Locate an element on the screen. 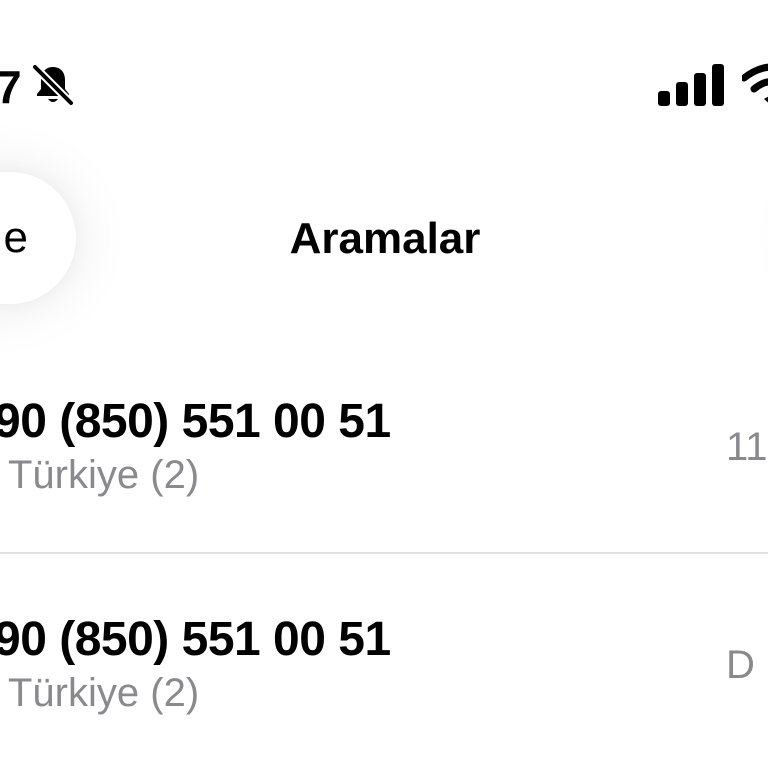 The image size is (768, 768). bell-slash-icon is located at coordinates (53, 85).